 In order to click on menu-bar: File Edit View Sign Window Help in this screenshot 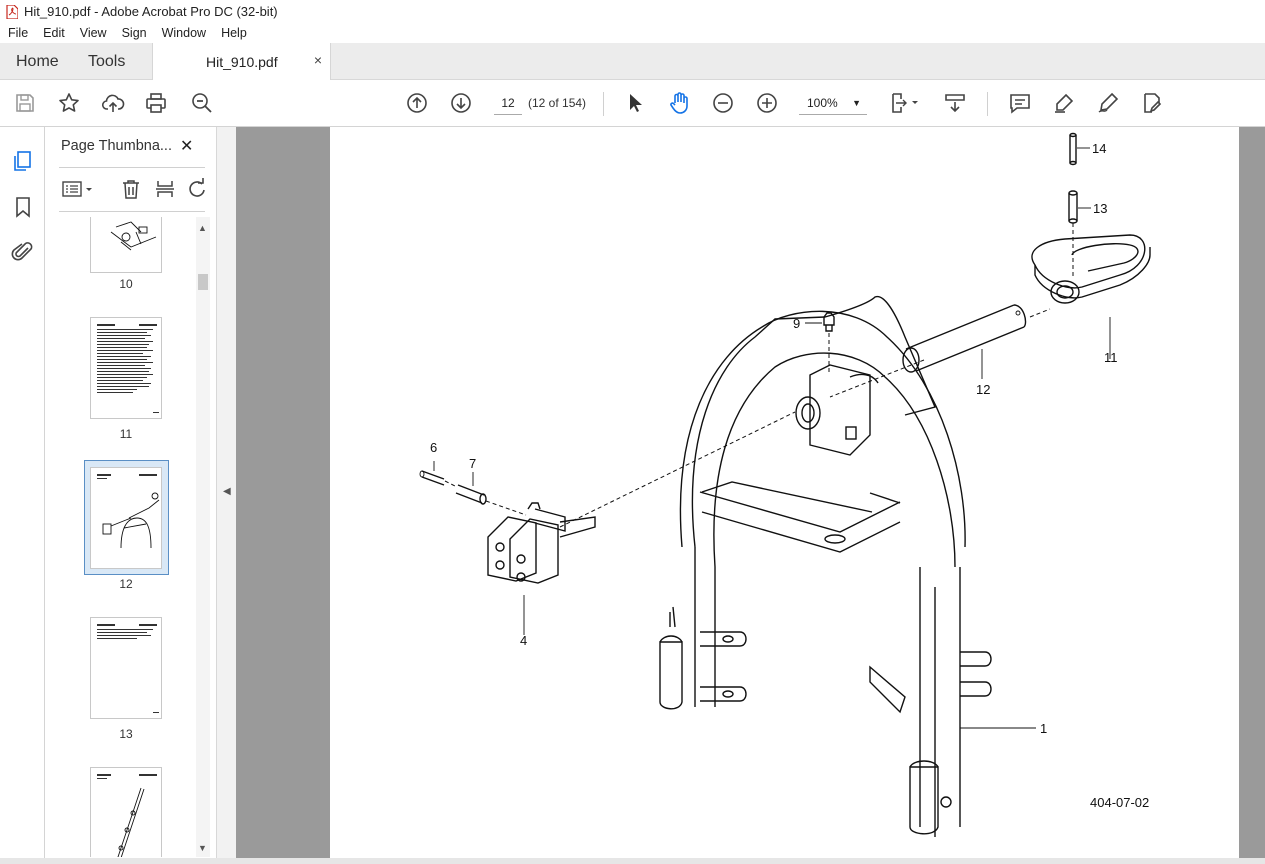, I will do `click(632, 33)`.